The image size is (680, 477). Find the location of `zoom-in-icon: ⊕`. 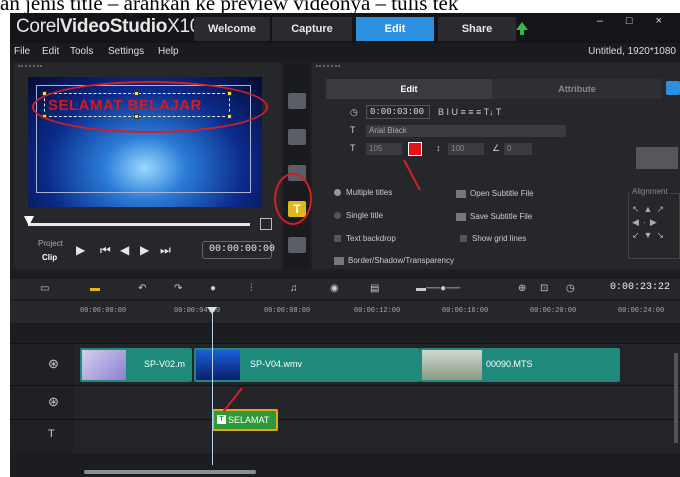

zoom-in-icon: ⊕ is located at coordinates (522, 289).